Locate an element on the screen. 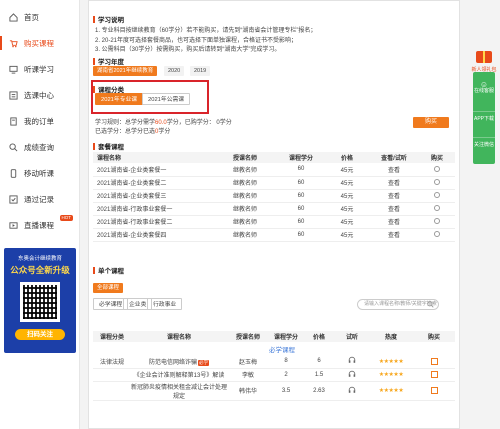  right-float-panel: ☺ 在线客服 APP下载 关注微信 is located at coordinates (484, 118).